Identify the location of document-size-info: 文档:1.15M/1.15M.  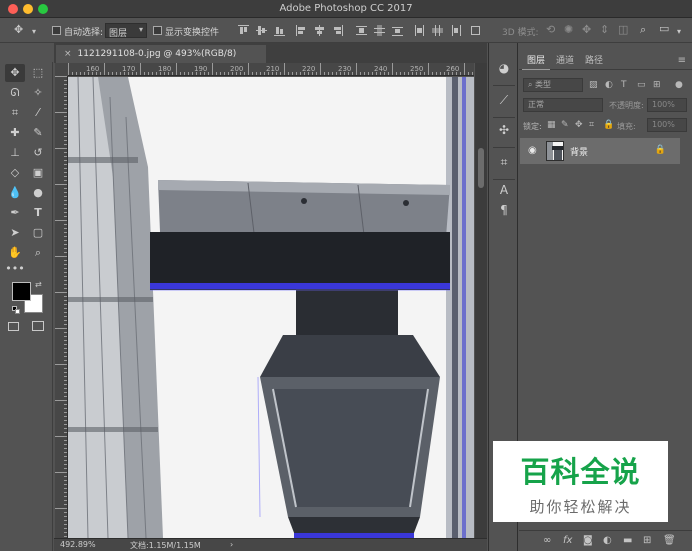
(165, 545).